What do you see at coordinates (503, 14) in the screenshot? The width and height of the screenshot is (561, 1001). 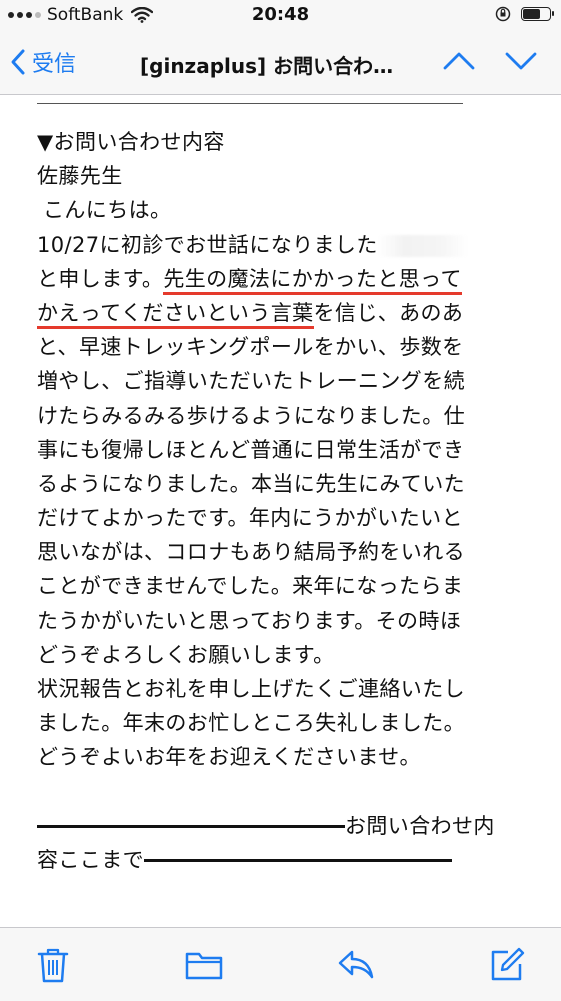 I see `orientation-lock-icon` at bounding box center [503, 14].